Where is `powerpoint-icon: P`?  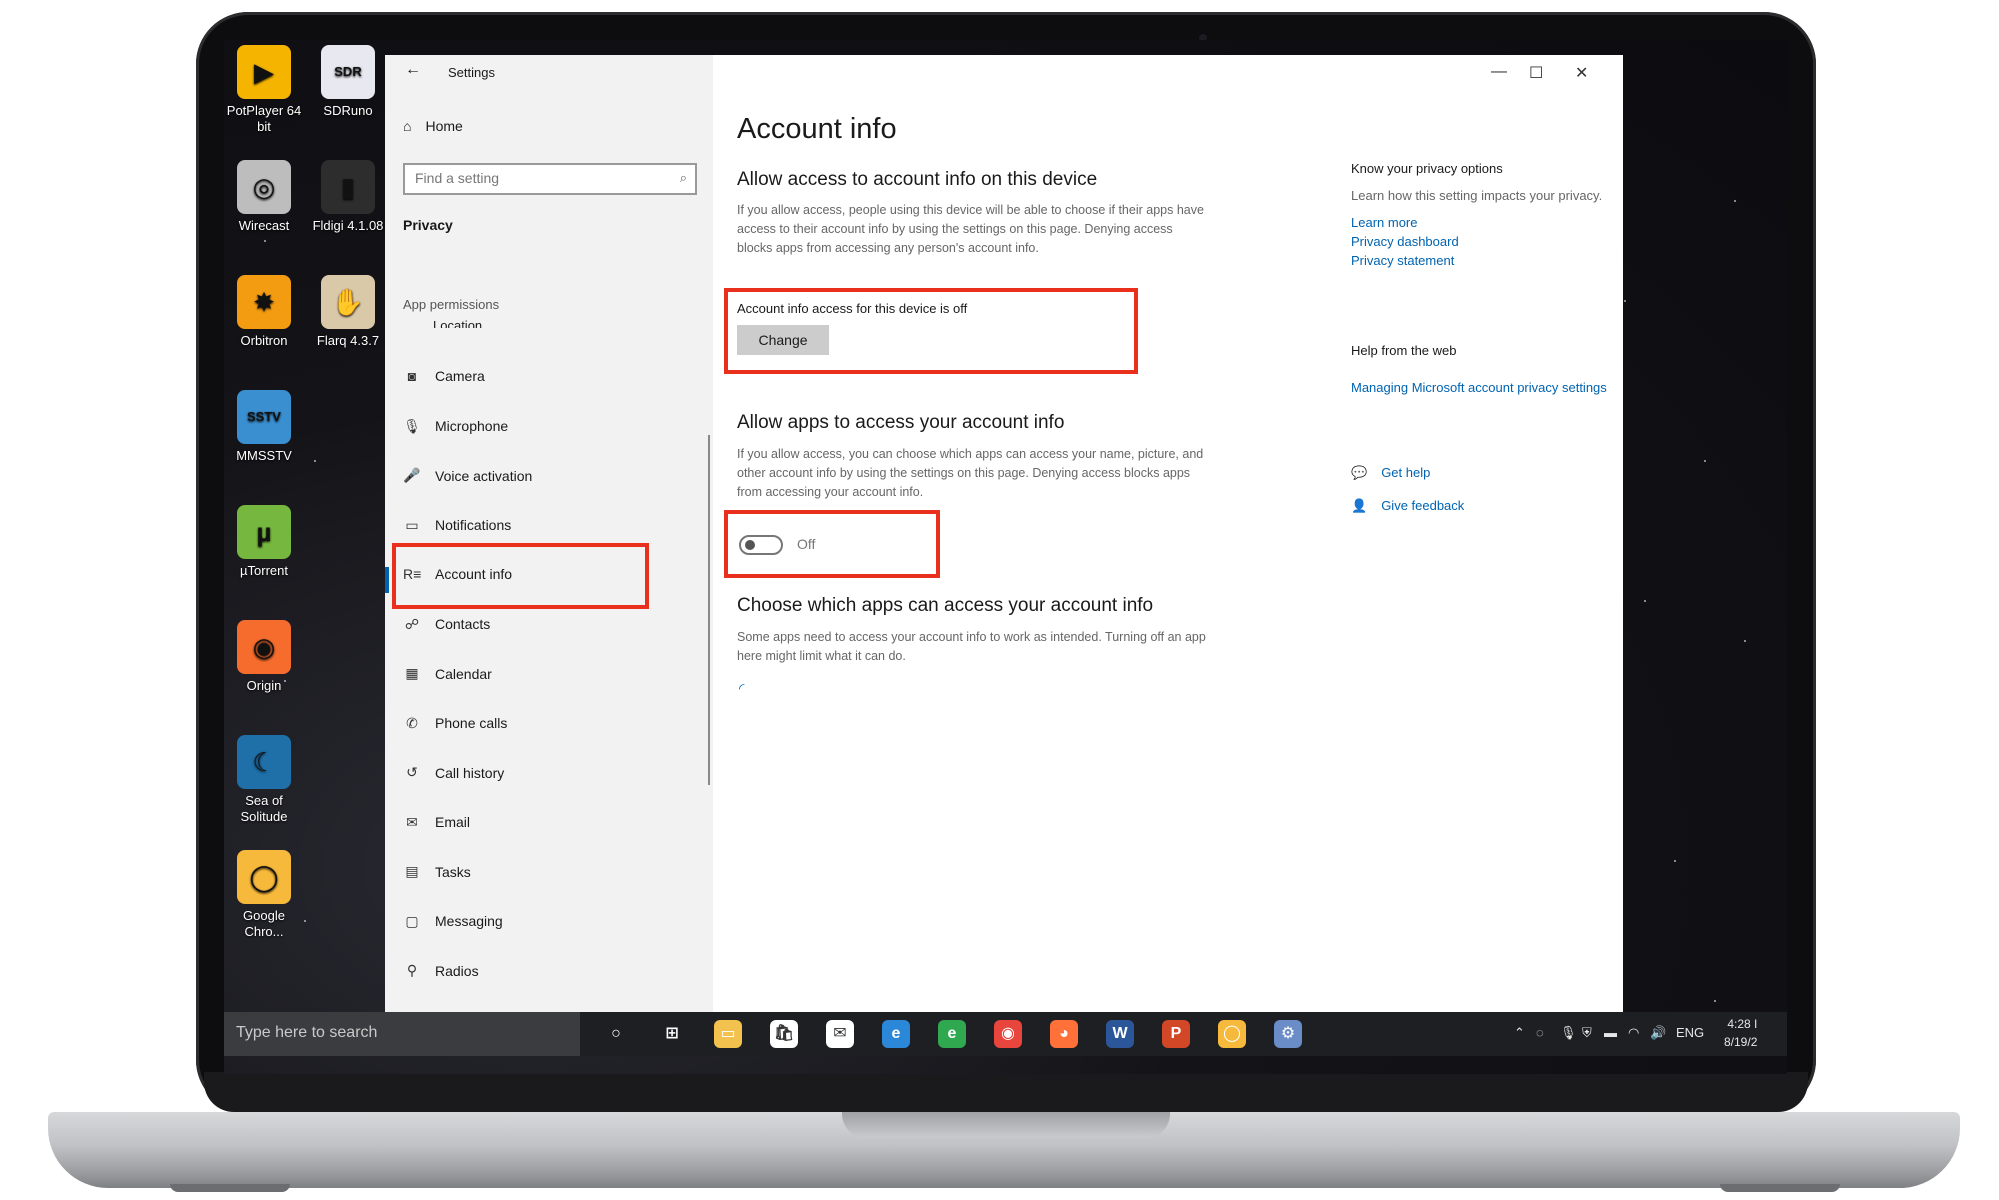 powerpoint-icon: P is located at coordinates (1176, 1034).